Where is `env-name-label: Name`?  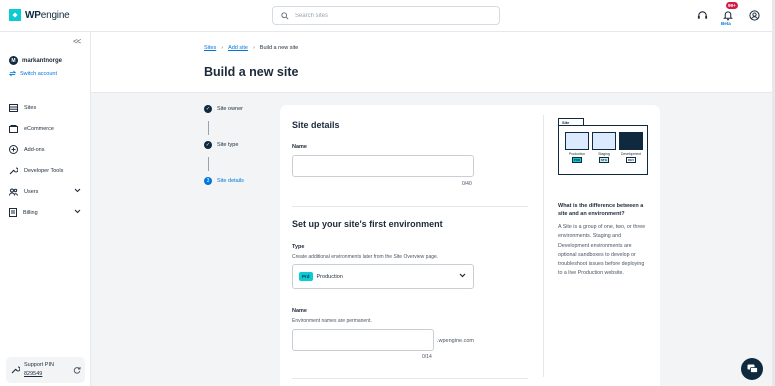 env-name-label: Name is located at coordinates (299, 311).